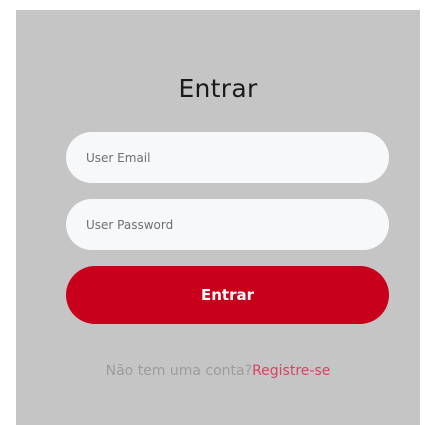  Describe the element at coordinates (291, 371) in the screenshot. I see `register-link: Registre-se` at that location.